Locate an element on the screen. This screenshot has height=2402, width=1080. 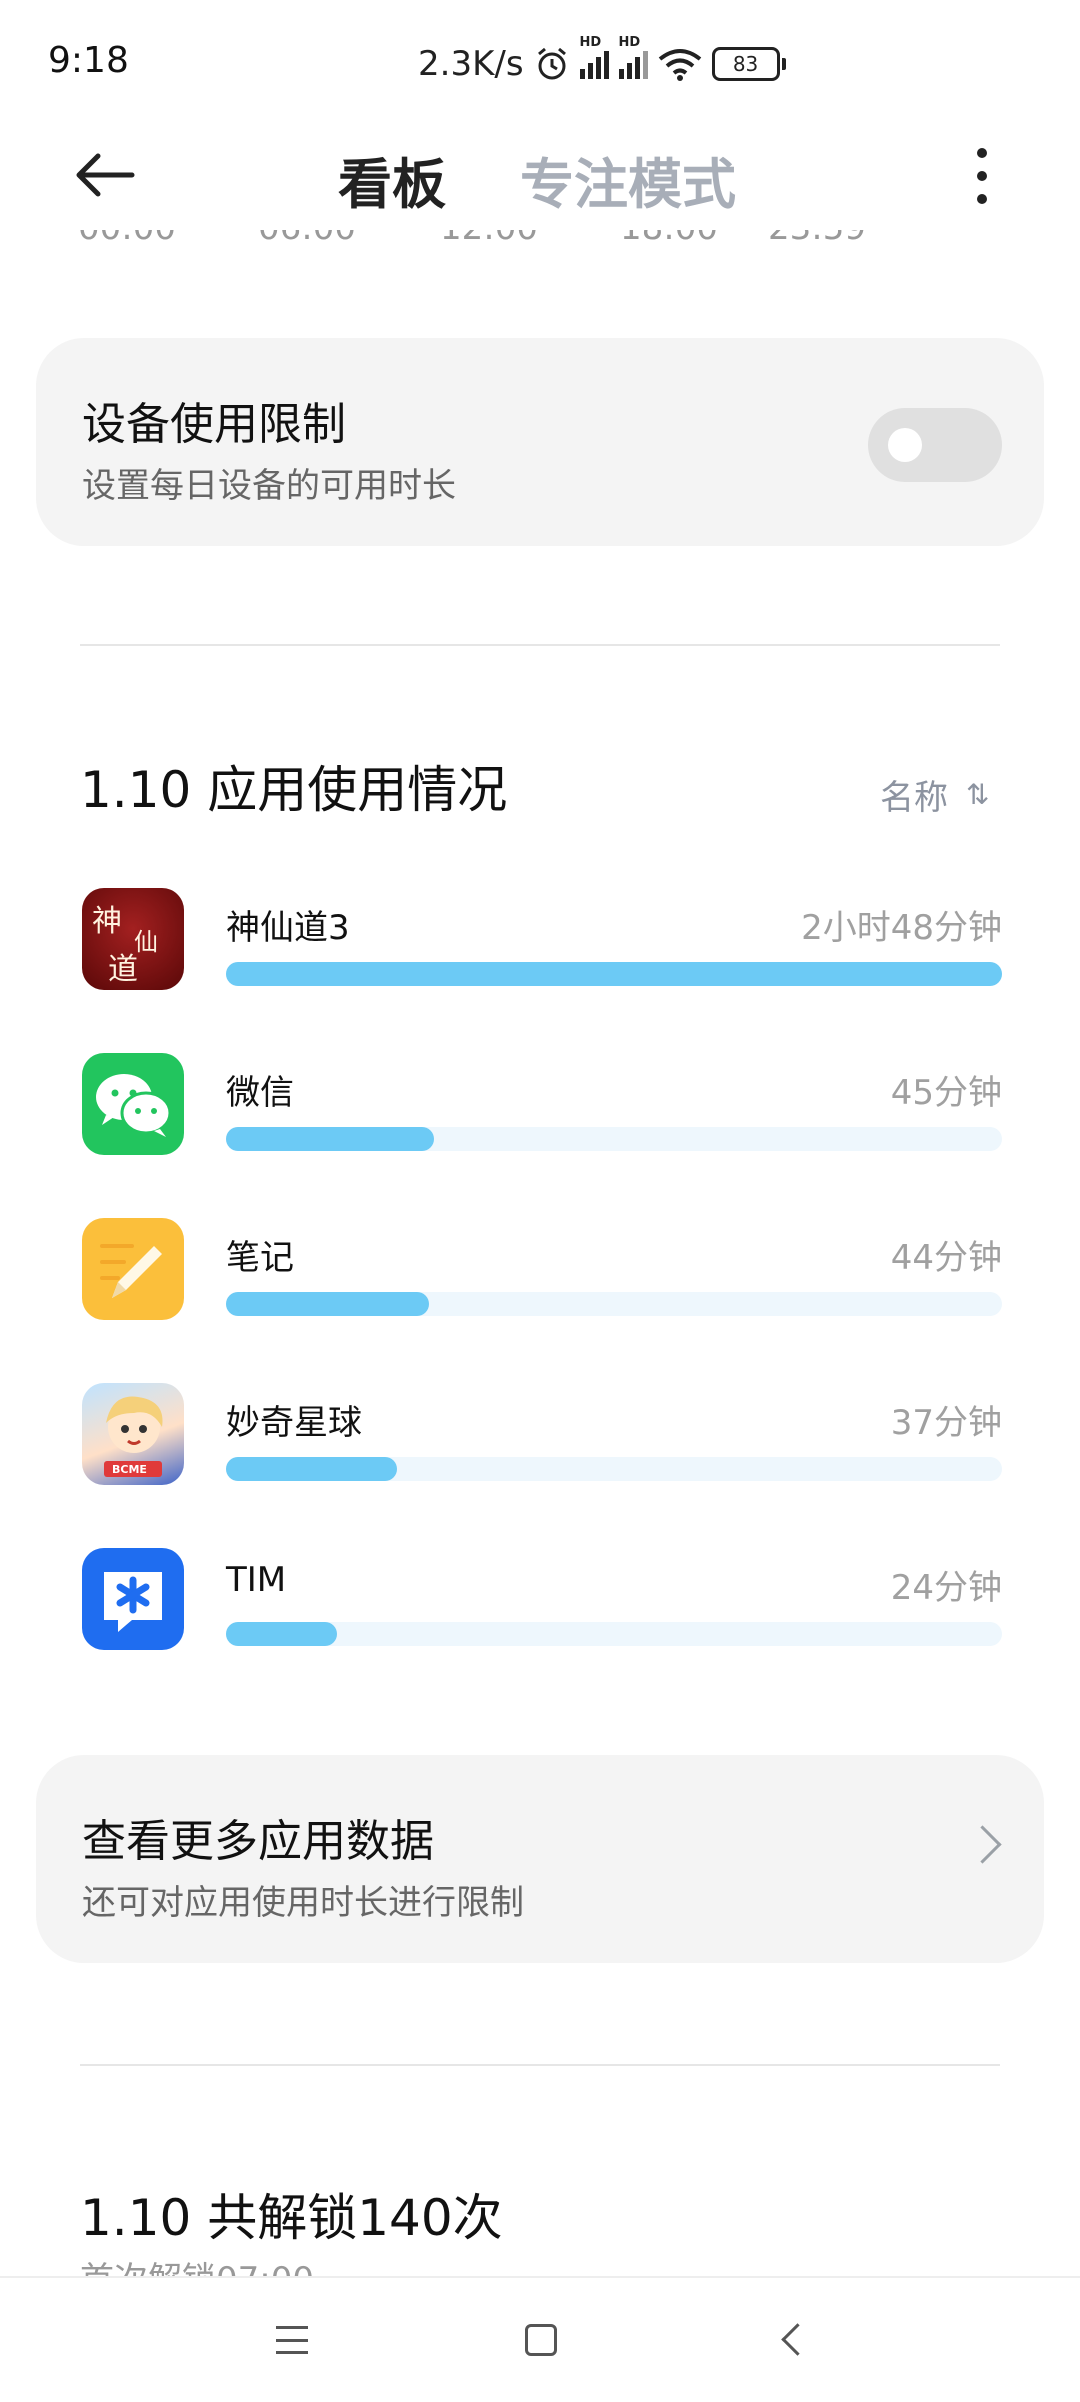
wifi-icon is located at coordinates (679, 65).